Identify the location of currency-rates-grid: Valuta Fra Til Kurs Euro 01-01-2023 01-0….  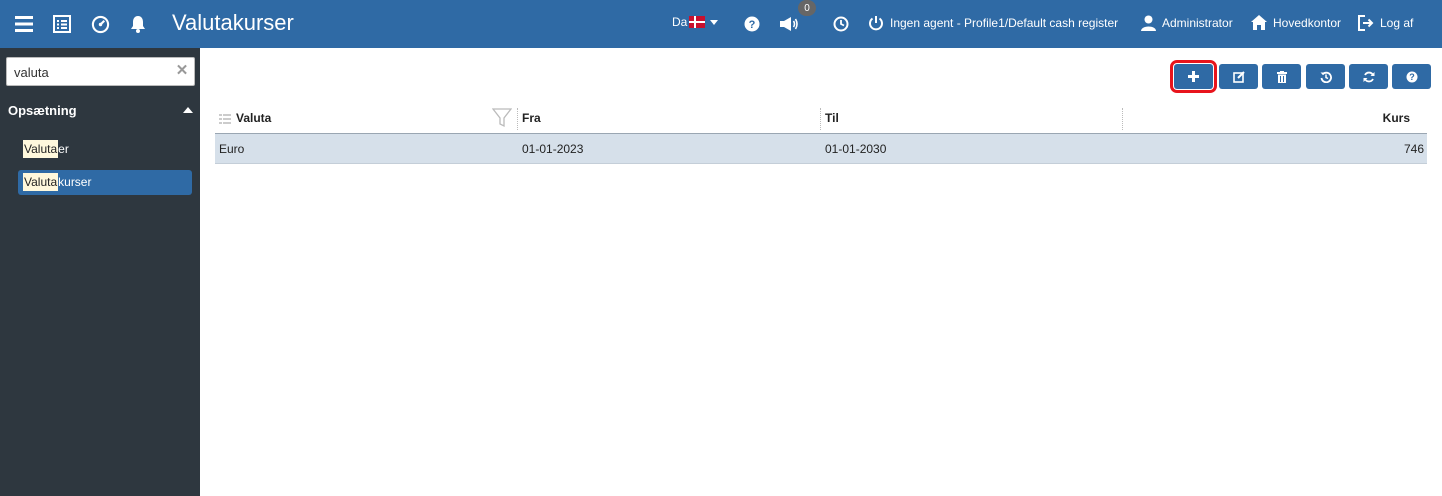
(821, 134).